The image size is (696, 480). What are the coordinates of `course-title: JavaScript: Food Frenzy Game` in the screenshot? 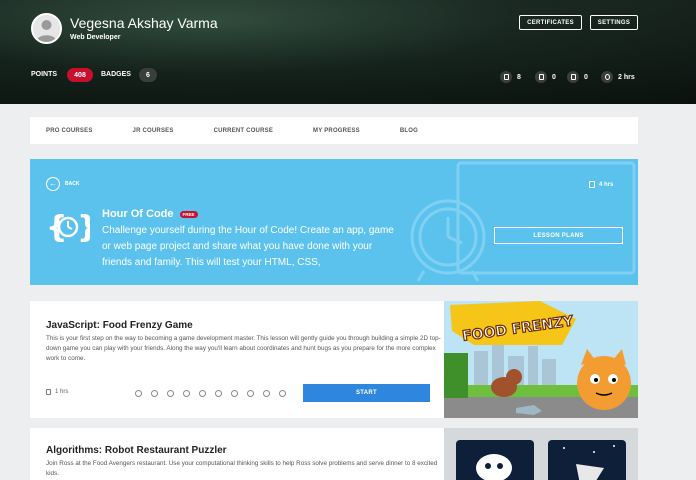 It's located at (119, 325).